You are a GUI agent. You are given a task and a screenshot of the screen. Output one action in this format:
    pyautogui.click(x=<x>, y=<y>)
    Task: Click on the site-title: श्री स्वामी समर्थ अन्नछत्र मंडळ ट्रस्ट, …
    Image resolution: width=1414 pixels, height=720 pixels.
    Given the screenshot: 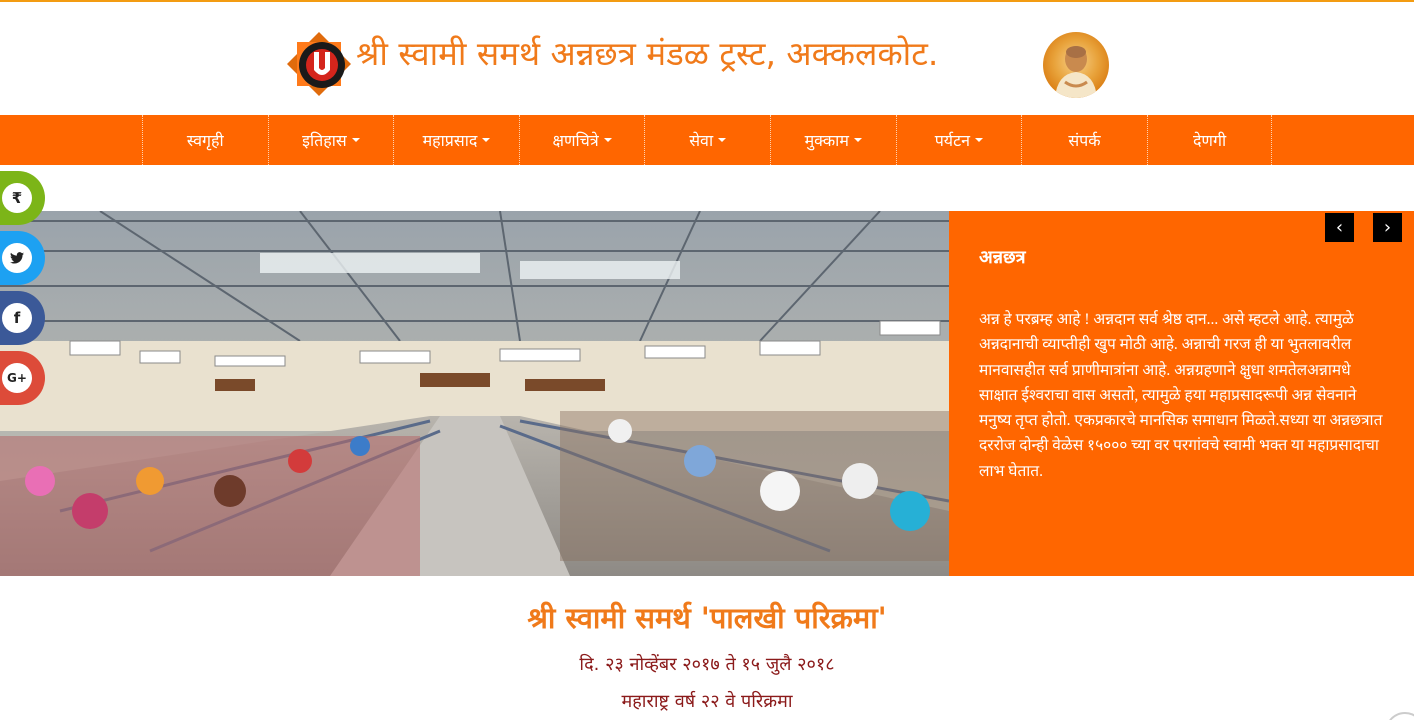 What is the action you would take?
    pyautogui.click(x=647, y=53)
    